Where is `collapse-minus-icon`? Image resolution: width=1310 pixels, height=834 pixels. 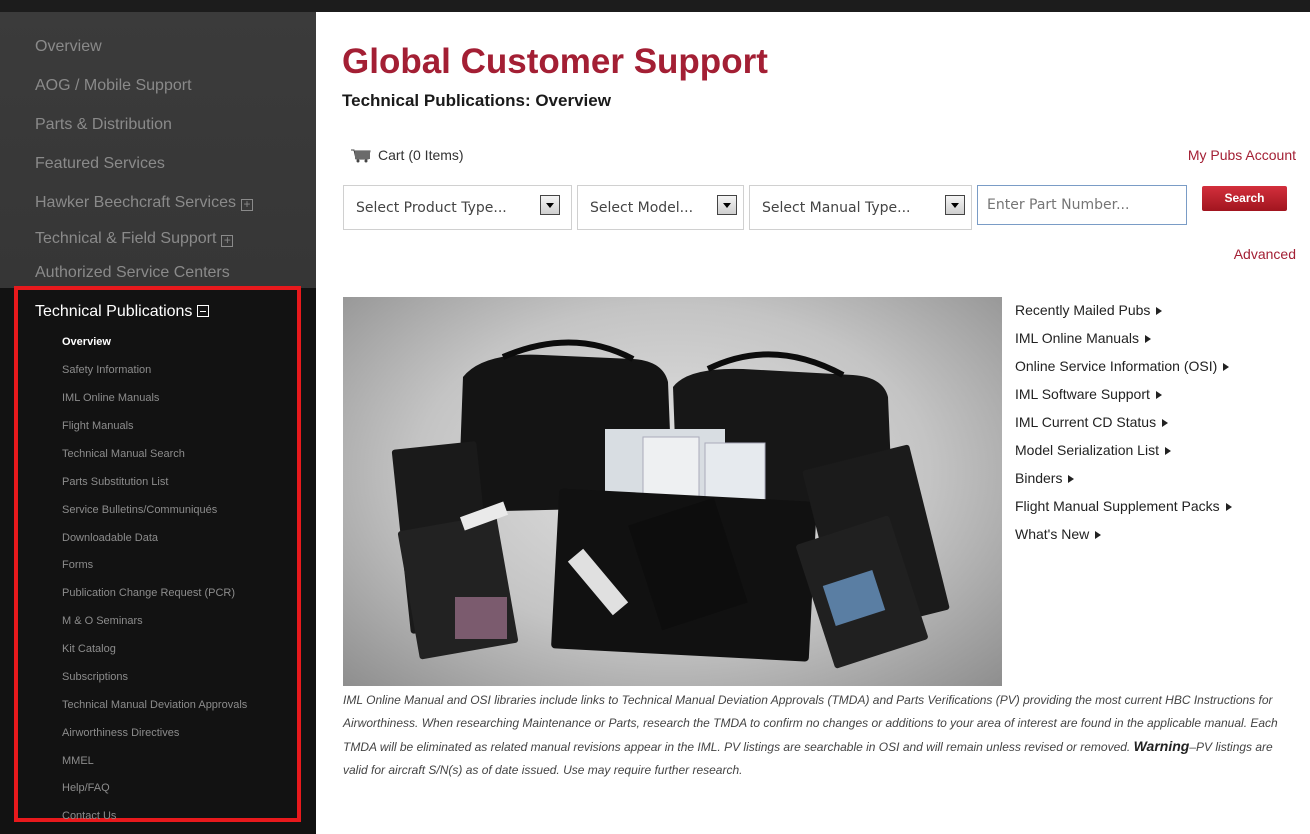 collapse-minus-icon is located at coordinates (203, 311).